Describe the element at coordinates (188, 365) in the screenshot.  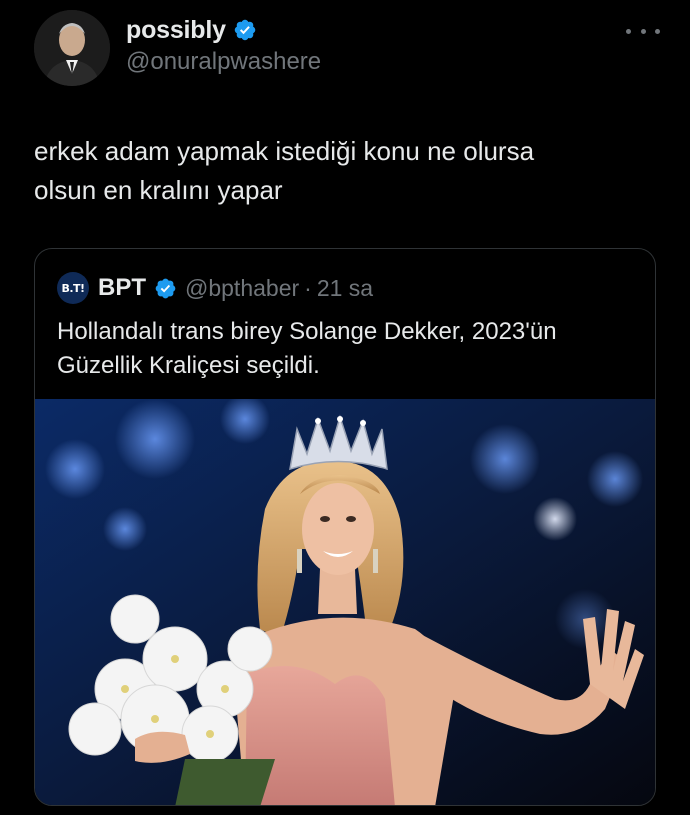
I see `quoted-text-line: Güzellik Kraliçesi seçildi.` at that location.